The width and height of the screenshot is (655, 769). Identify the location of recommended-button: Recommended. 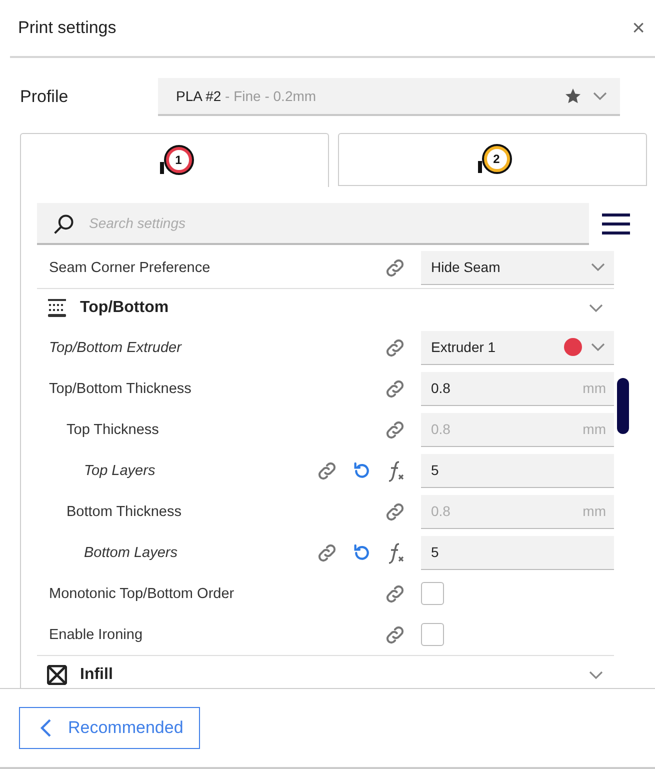
(109, 728).